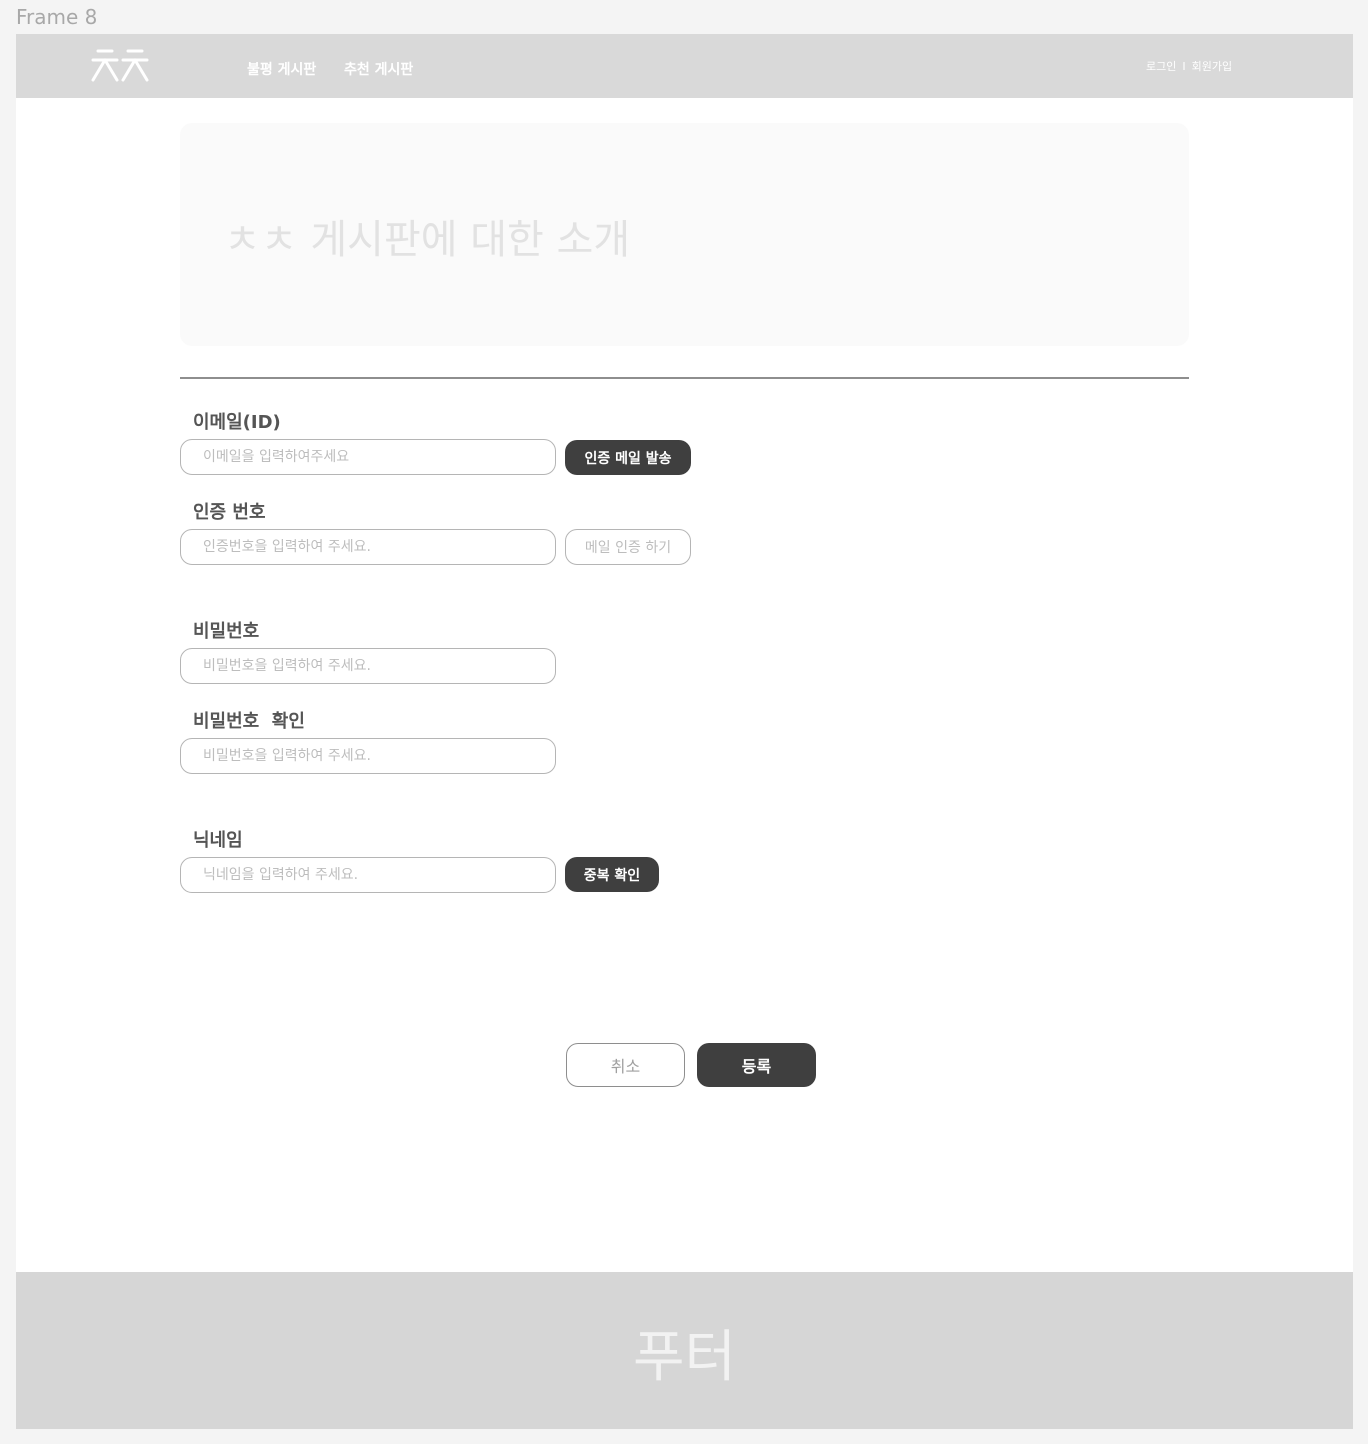 Image resolution: width=1368 pixels, height=1444 pixels. Describe the element at coordinates (120, 66) in the screenshot. I see `logo-icon` at that location.